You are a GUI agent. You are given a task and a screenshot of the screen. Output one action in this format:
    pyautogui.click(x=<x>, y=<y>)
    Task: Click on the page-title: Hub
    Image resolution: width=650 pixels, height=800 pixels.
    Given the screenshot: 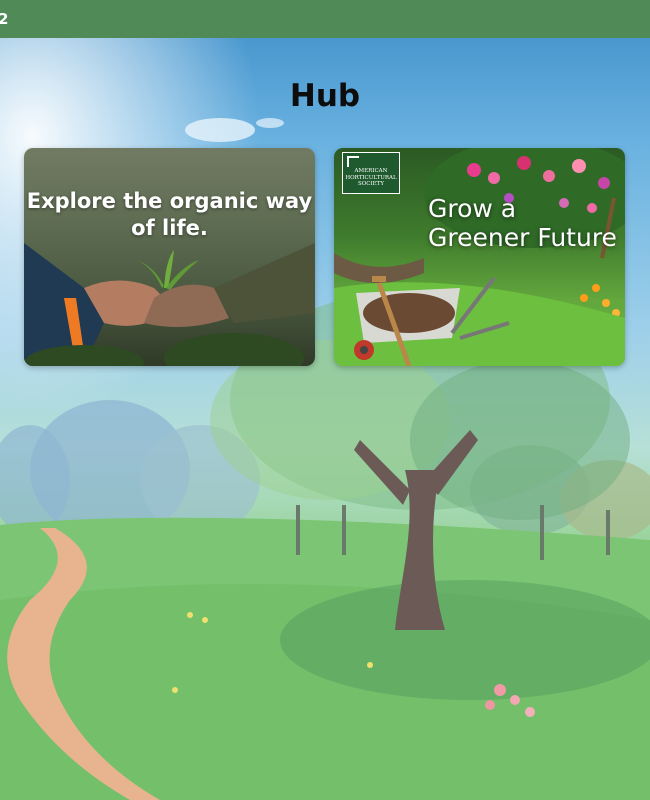 What is the action you would take?
    pyautogui.click(x=325, y=96)
    